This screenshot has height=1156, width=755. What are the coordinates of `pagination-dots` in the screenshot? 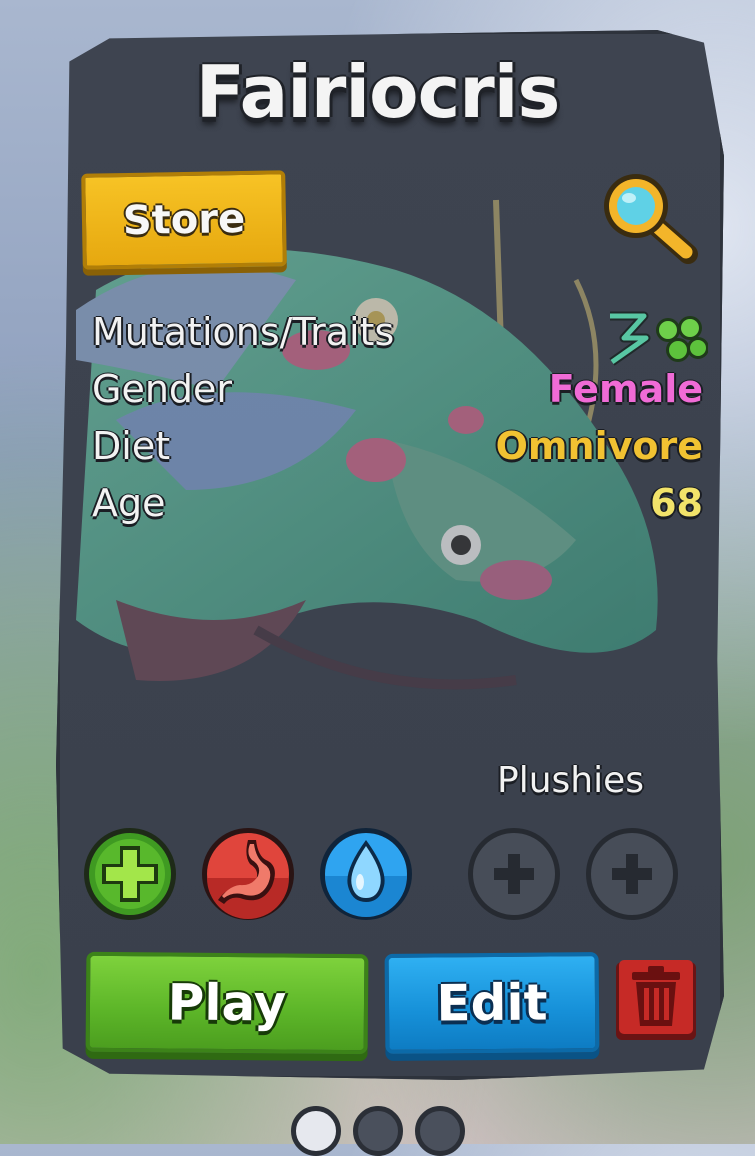 It's located at (377, 1131).